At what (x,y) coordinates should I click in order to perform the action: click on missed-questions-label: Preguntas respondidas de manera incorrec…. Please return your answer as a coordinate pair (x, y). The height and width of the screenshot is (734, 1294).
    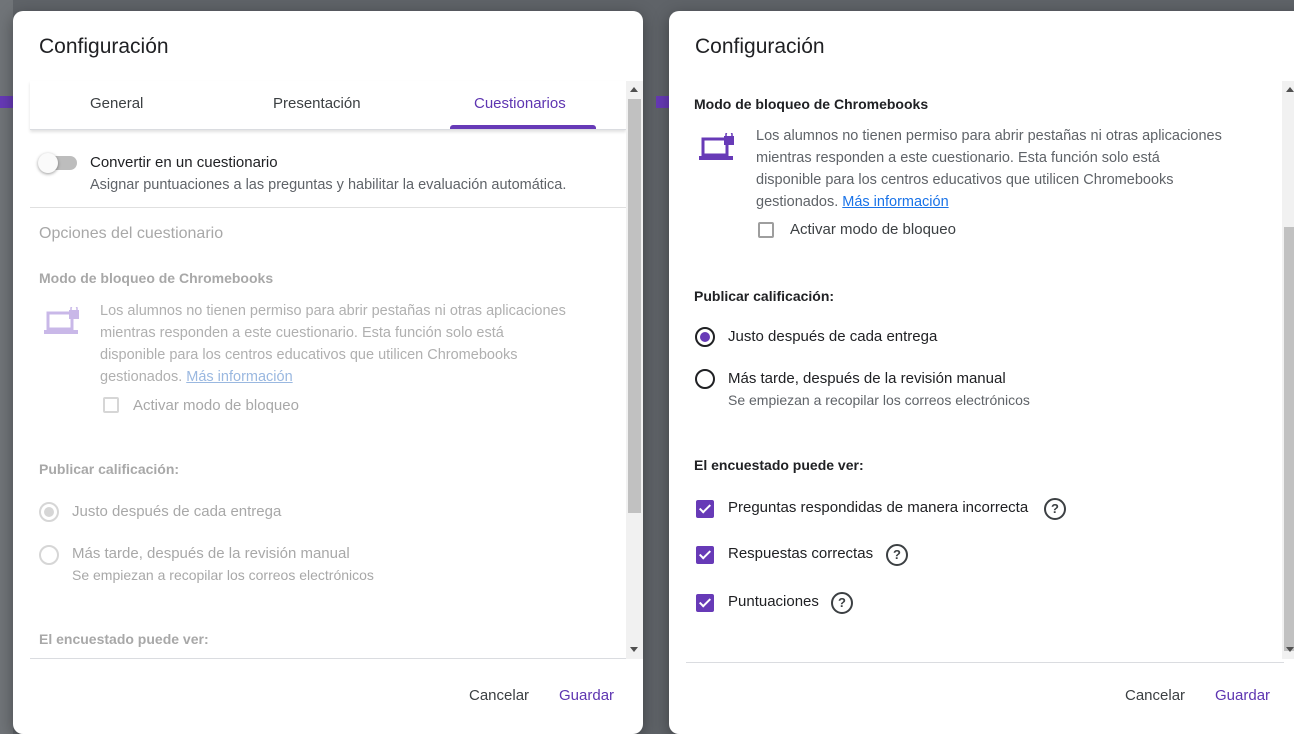
    Looking at the image, I should click on (878, 507).